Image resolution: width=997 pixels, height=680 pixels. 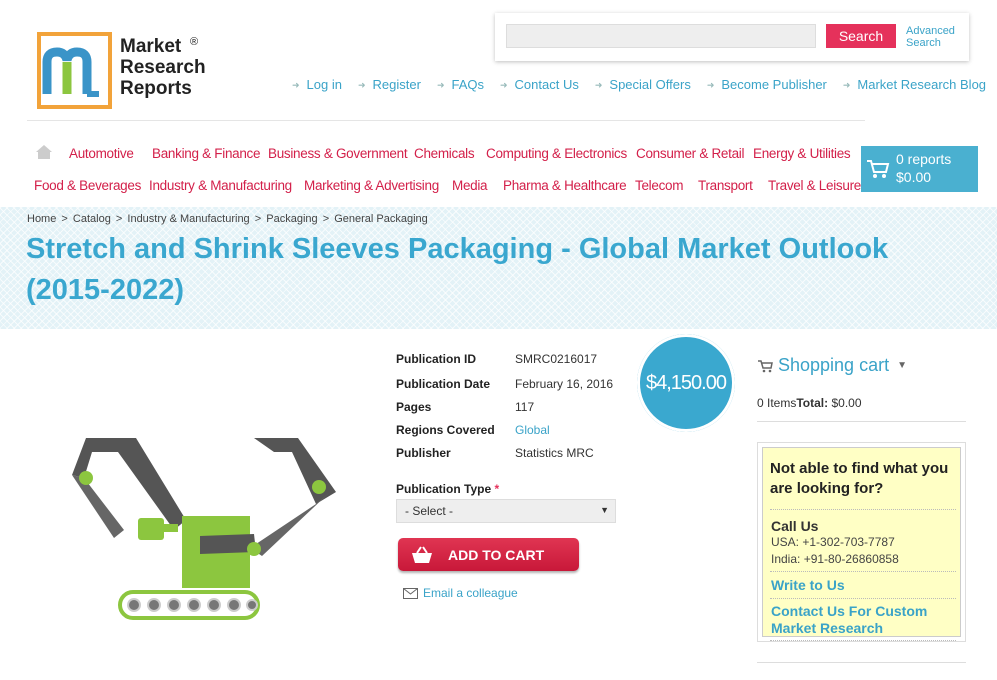 I want to click on sidebar-divider, so click(x=861, y=662).